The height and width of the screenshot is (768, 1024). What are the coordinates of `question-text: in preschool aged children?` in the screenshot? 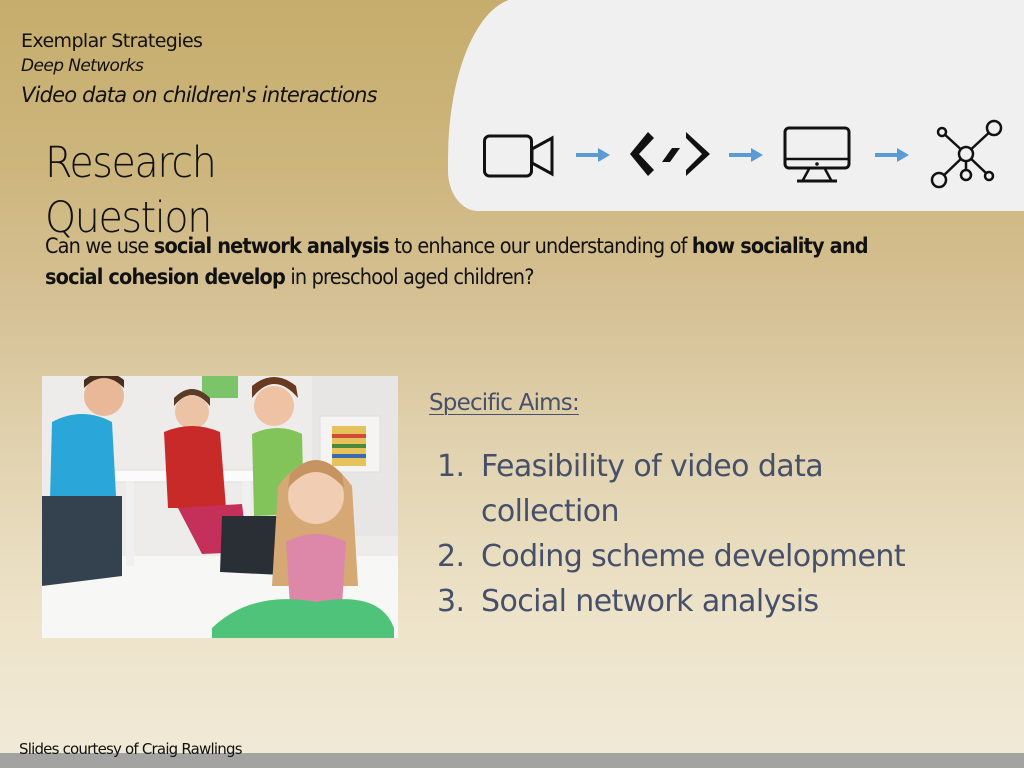 It's located at (409, 277).